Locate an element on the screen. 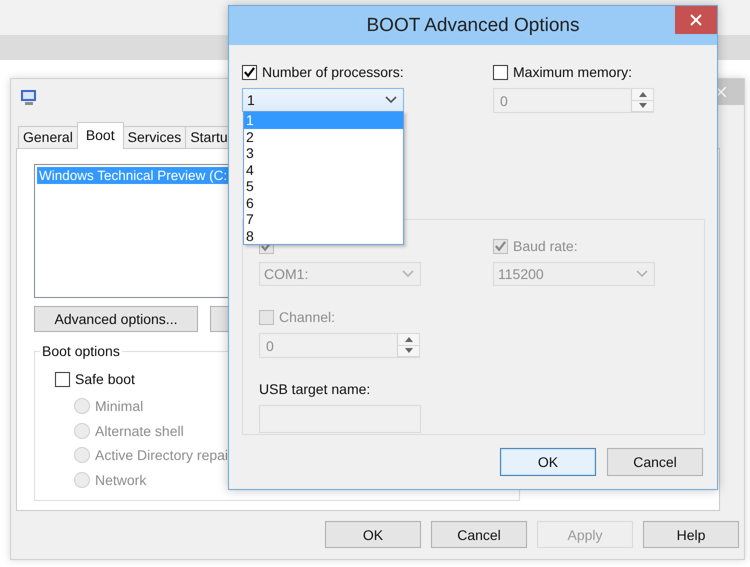 This screenshot has height=567, width=750. computer-icon is located at coordinates (29, 97).